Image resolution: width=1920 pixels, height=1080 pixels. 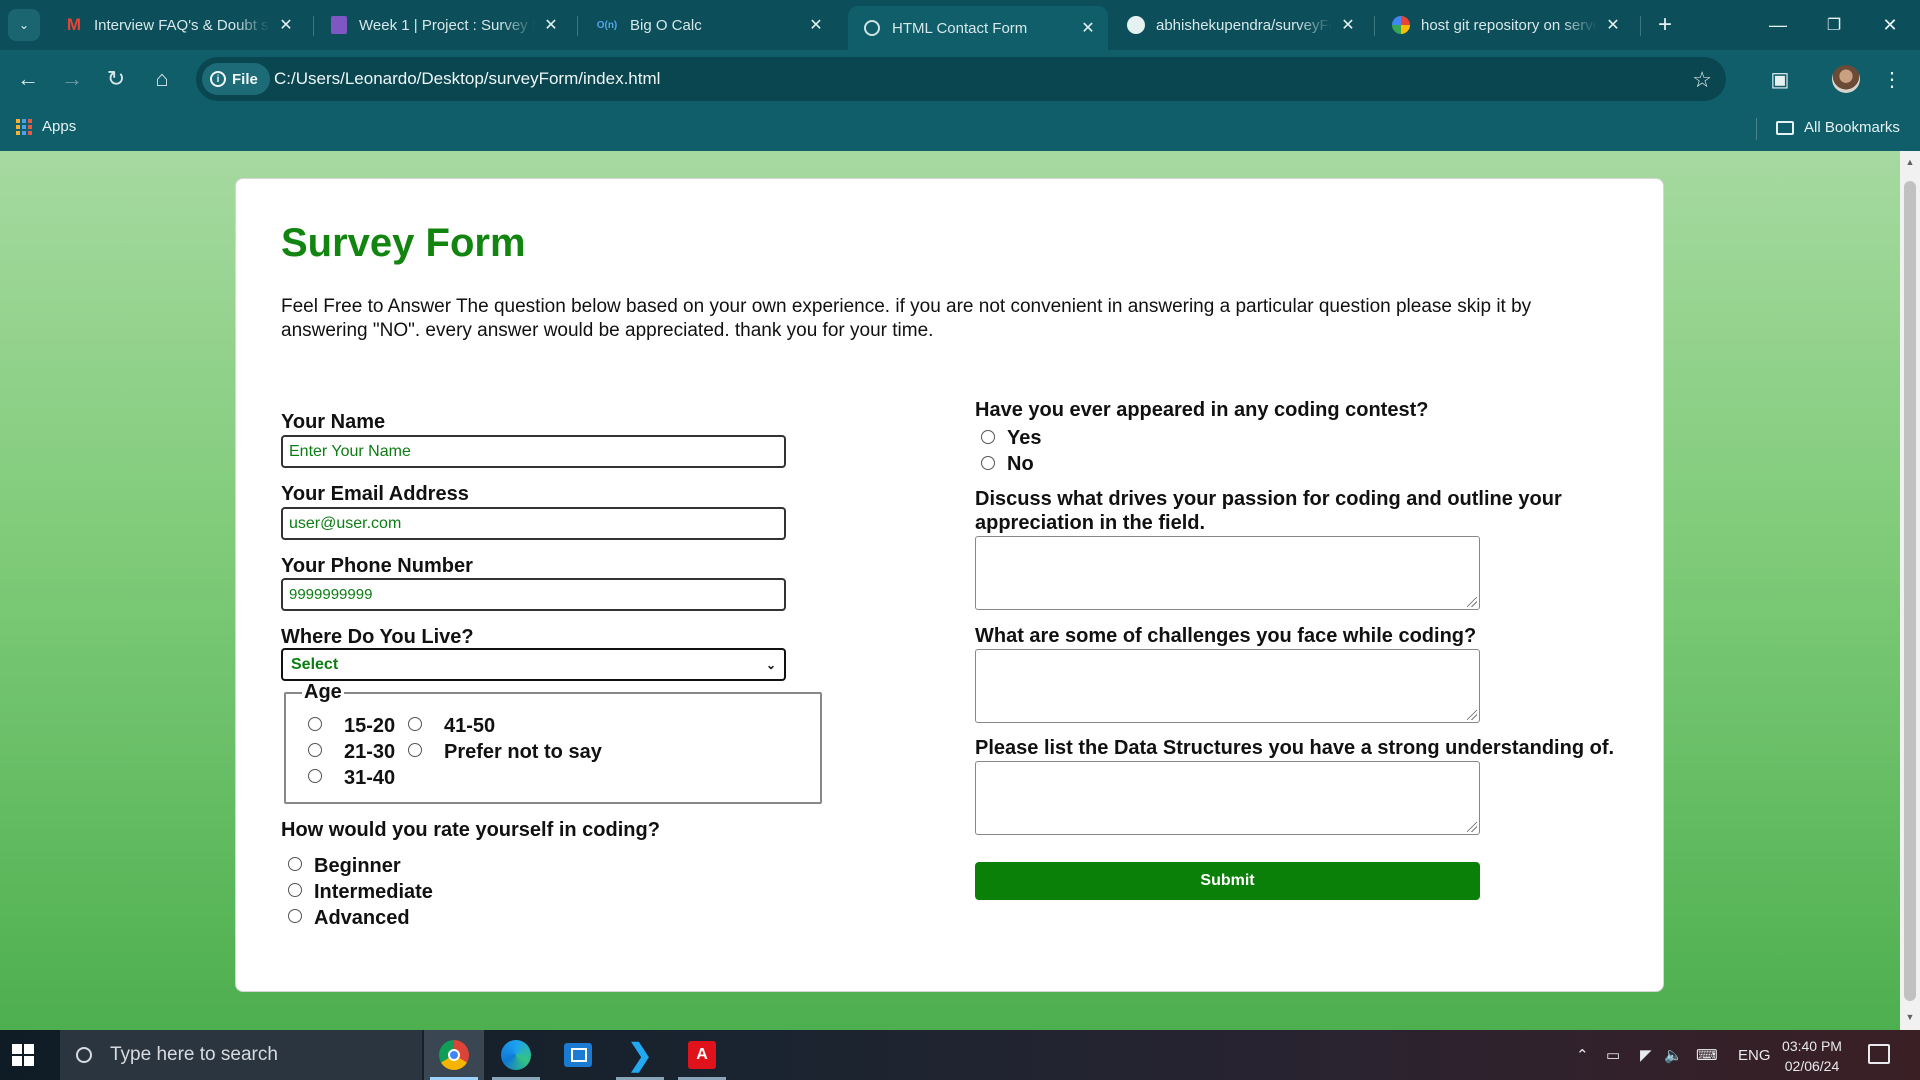 What do you see at coordinates (357, 866) in the screenshot?
I see `rating-option-label: Beginner` at bounding box center [357, 866].